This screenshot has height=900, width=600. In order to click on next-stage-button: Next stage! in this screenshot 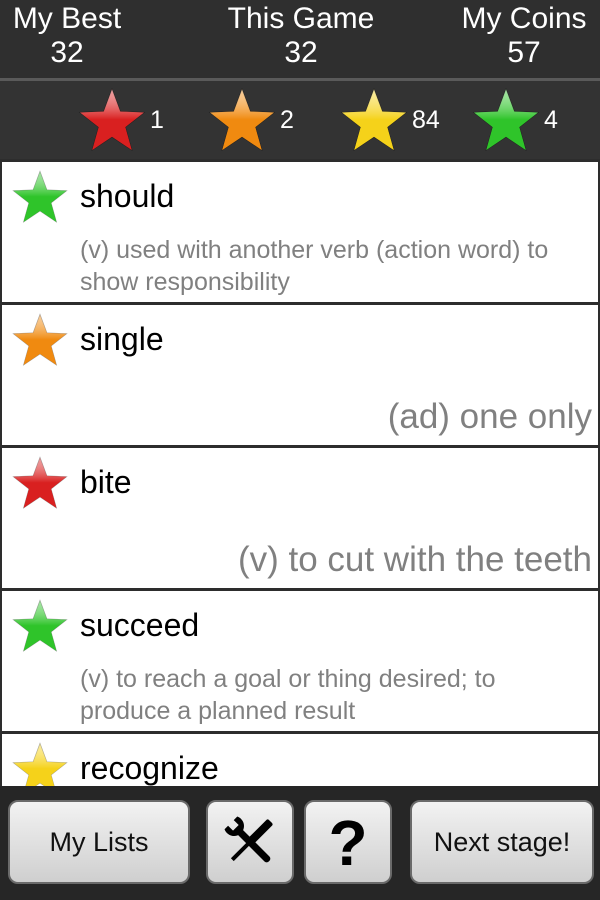, I will do `click(502, 842)`.